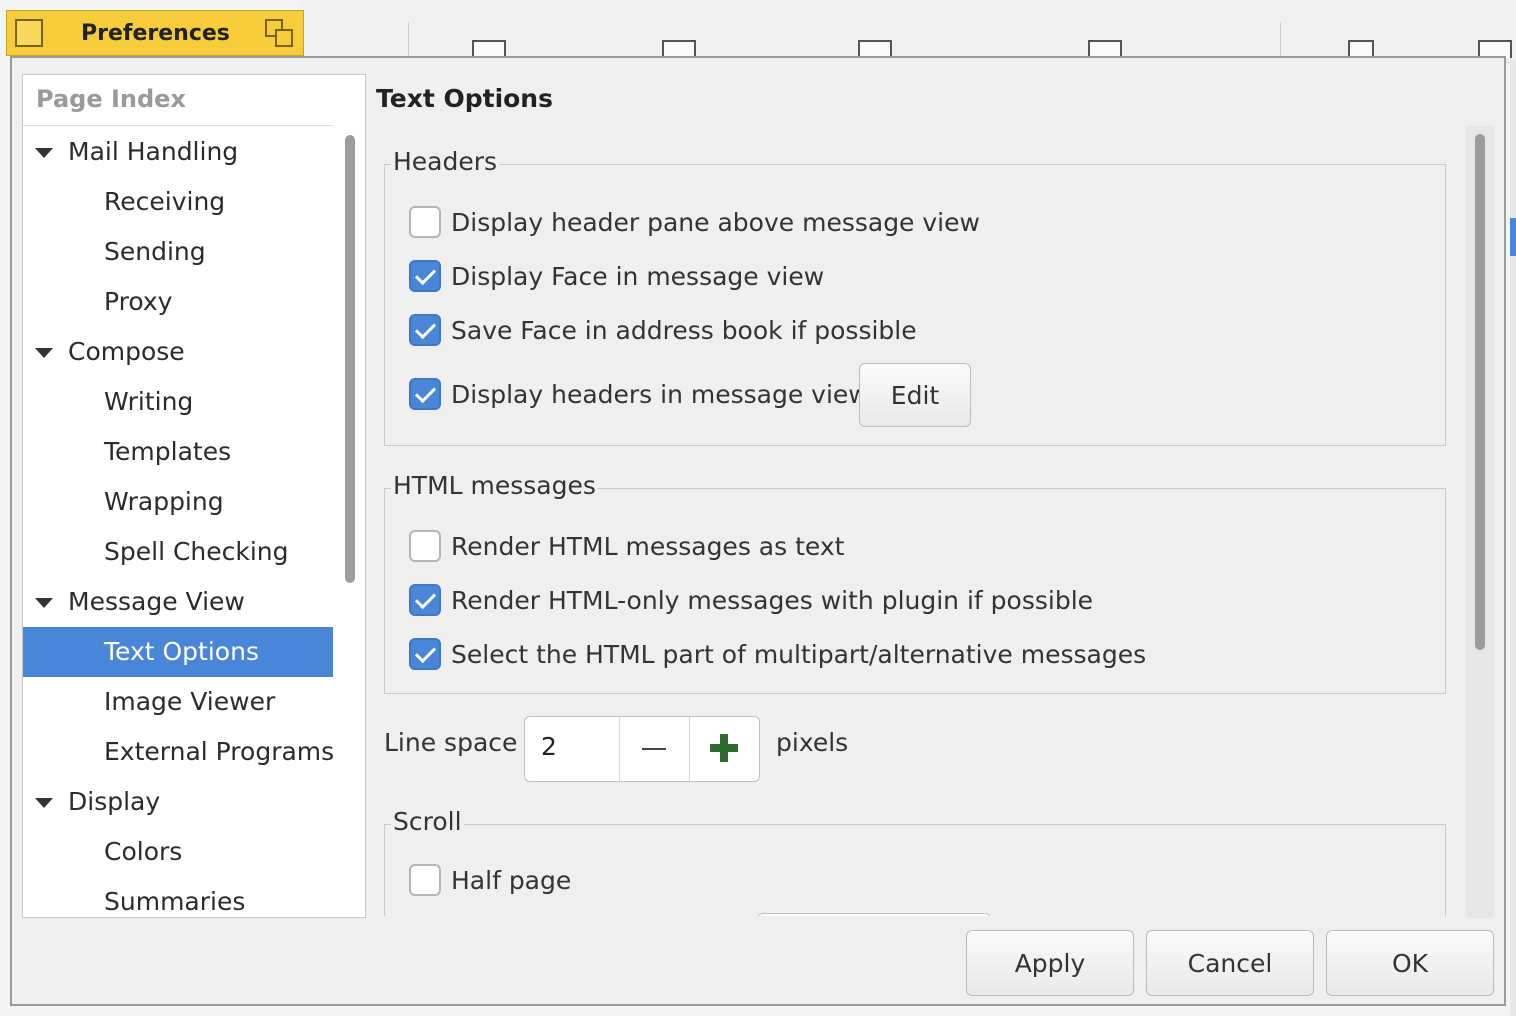 Image resolution: width=1516 pixels, height=1016 pixels. I want to click on tree-item-receiving: Receiving, so click(178, 202).